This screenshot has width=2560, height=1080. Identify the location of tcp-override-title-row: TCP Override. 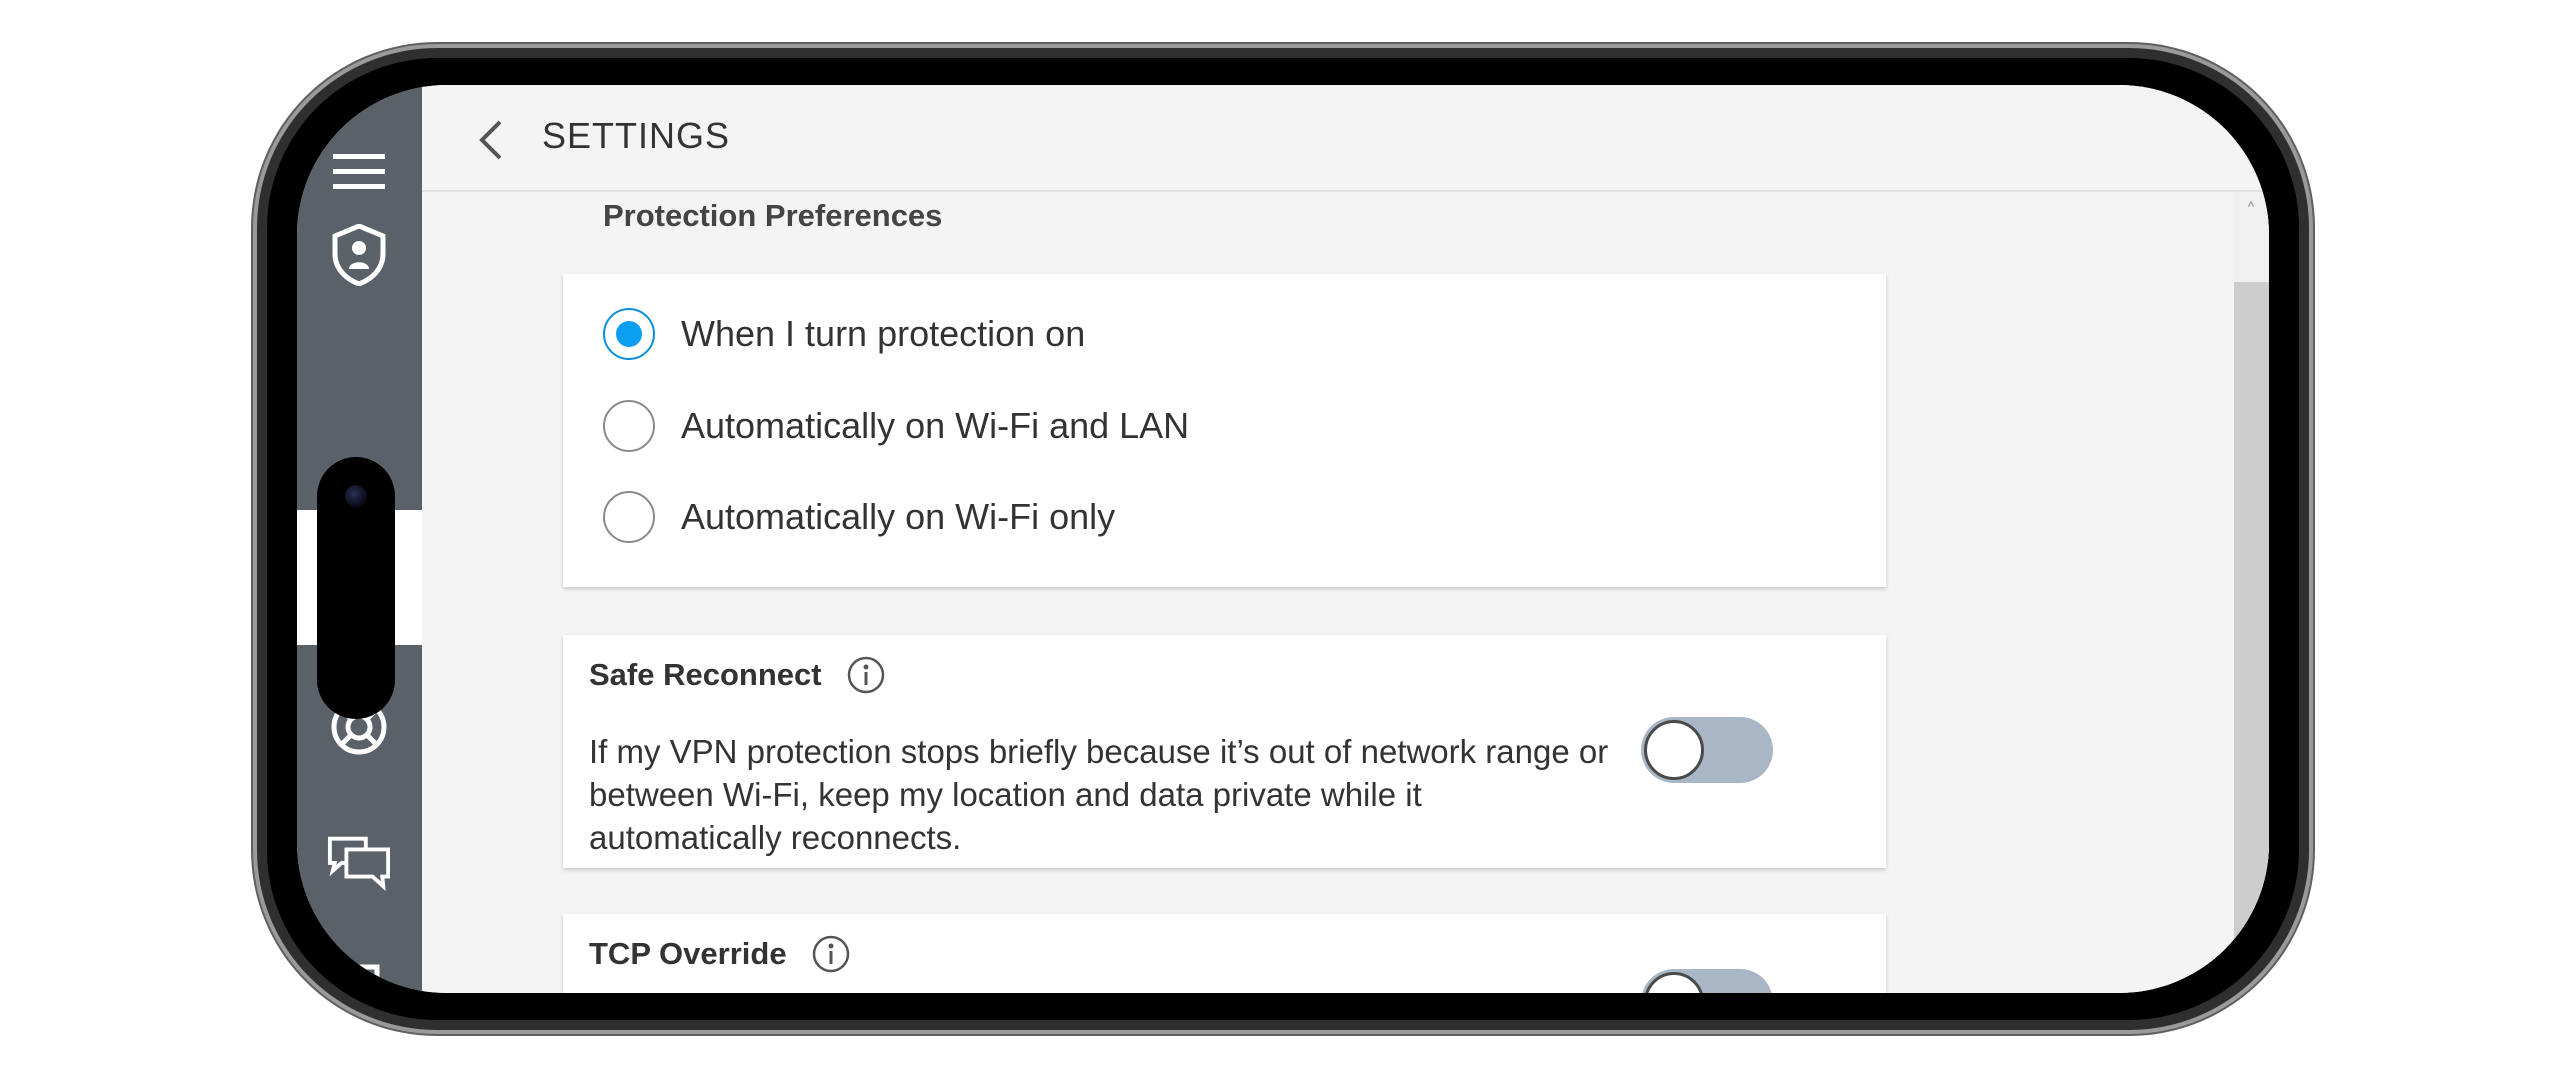
(720, 954).